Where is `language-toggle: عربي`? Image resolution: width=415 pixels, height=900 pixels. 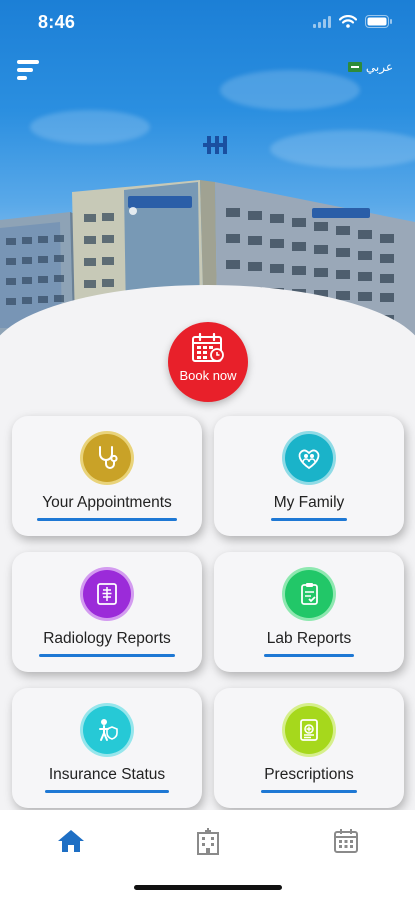
language-toggle: عربي is located at coordinates (370, 67).